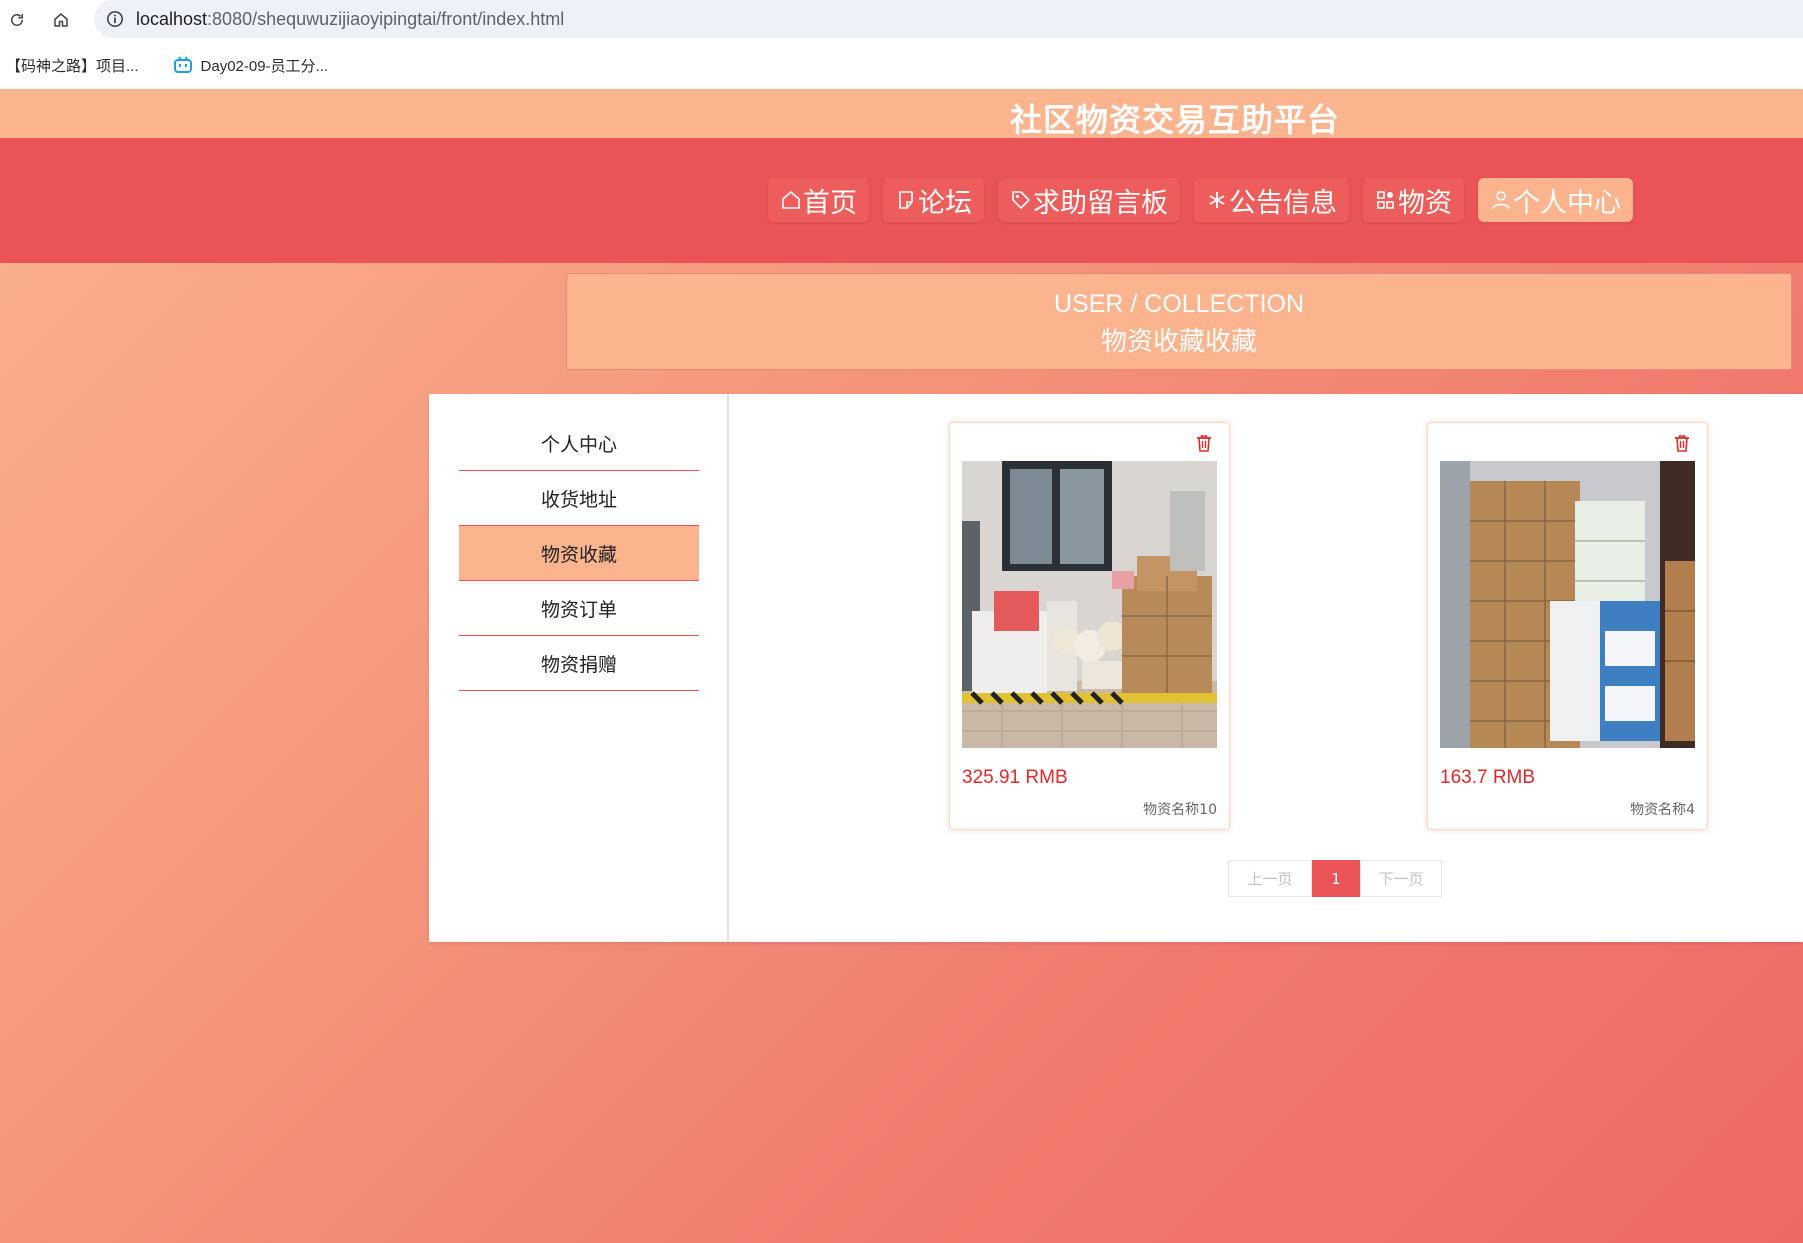 The image size is (1803, 1243). I want to click on nav-help-board: 求助留言板, so click(1089, 200).